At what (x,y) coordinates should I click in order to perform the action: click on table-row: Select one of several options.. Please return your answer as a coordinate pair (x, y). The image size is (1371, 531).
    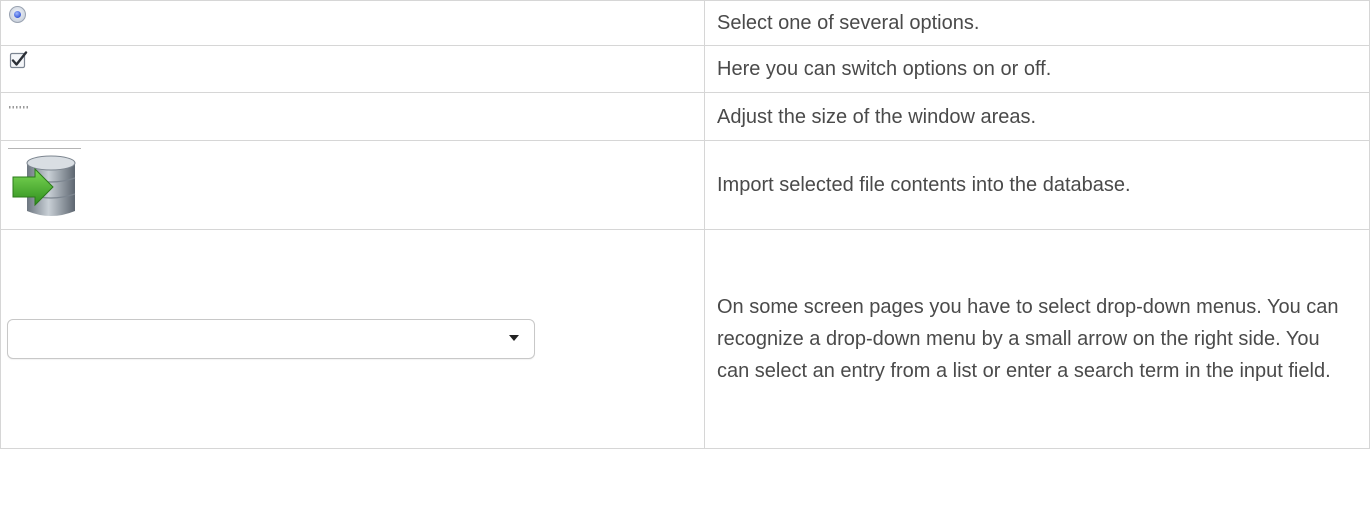
    Looking at the image, I should click on (685, 23).